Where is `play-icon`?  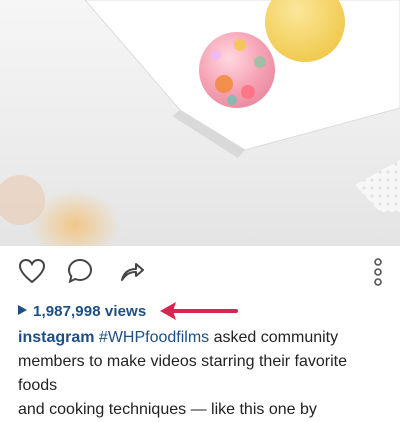
play-icon is located at coordinates (22, 310).